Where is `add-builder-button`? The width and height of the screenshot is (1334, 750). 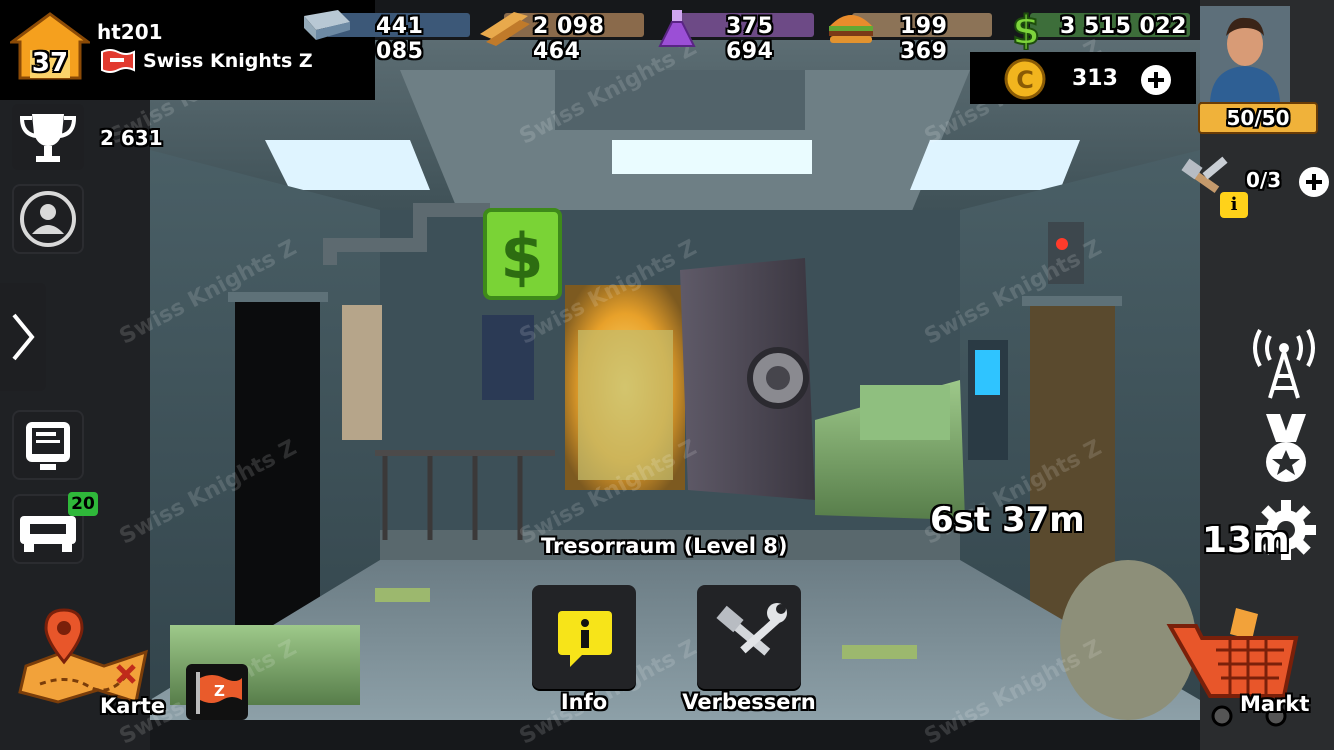
add-builder-button is located at coordinates (1314, 182).